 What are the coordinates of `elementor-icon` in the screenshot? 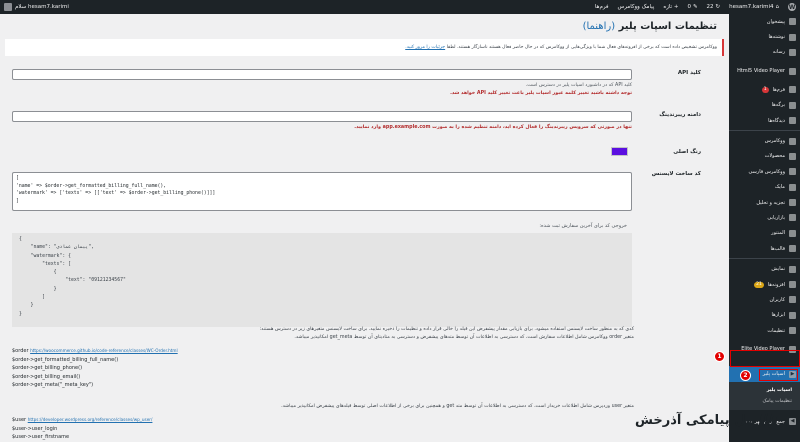 It's located at (792, 233).